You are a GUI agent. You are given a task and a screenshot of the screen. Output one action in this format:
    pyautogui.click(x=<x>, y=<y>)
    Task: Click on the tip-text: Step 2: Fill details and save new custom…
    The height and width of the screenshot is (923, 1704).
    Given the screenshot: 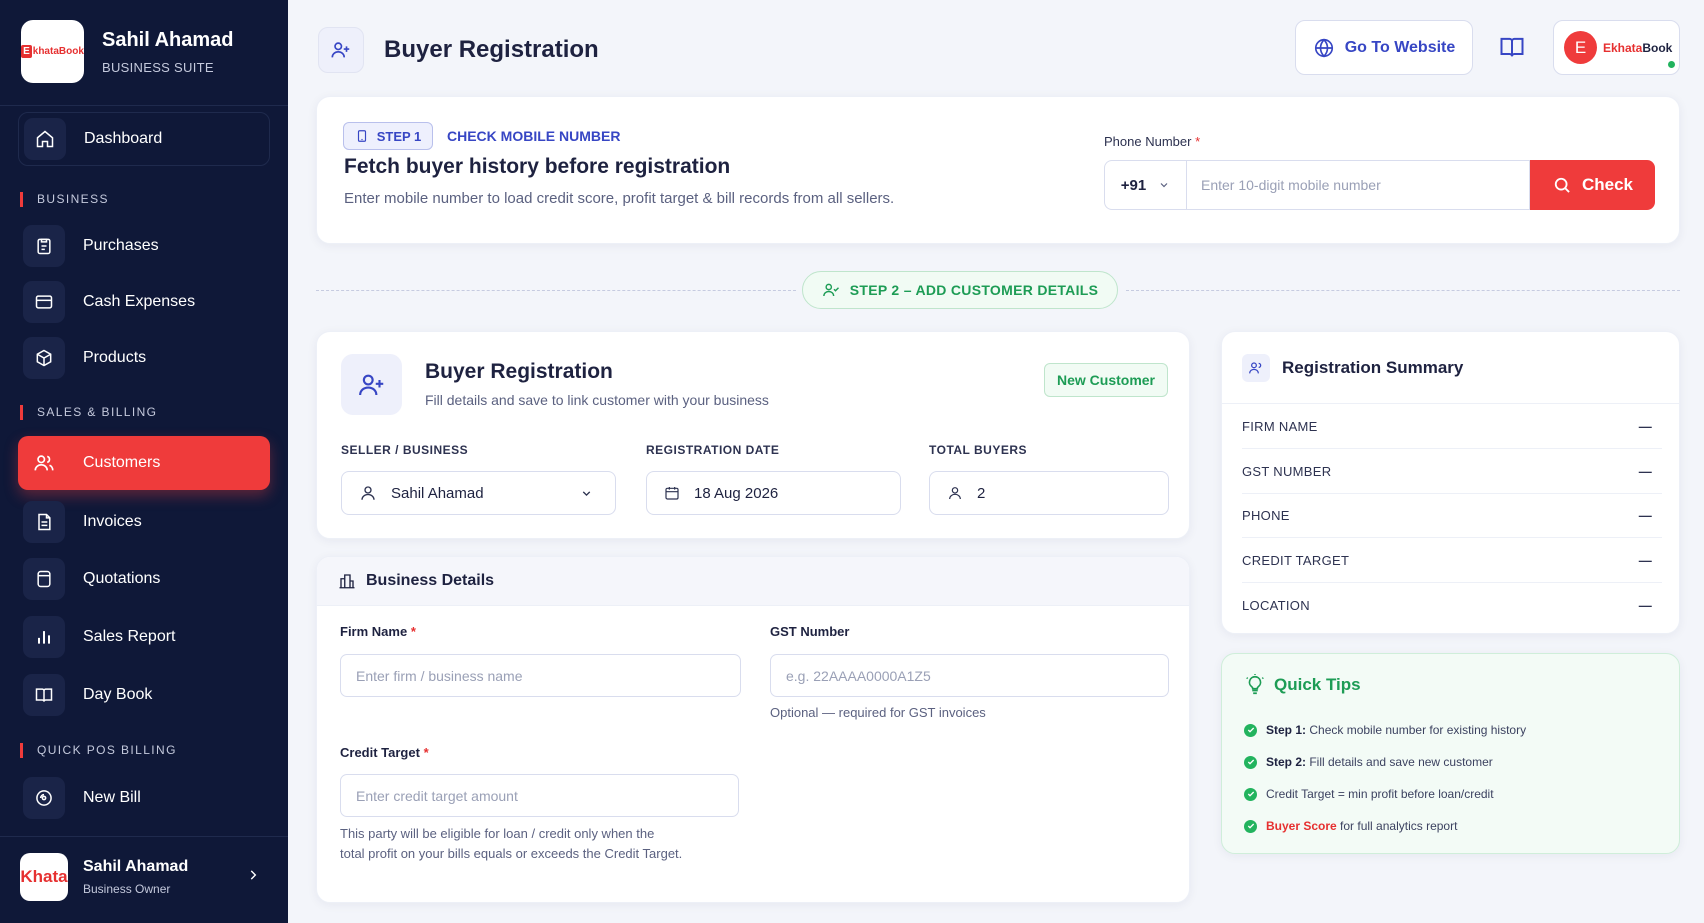 What is the action you would take?
    pyautogui.click(x=1379, y=762)
    